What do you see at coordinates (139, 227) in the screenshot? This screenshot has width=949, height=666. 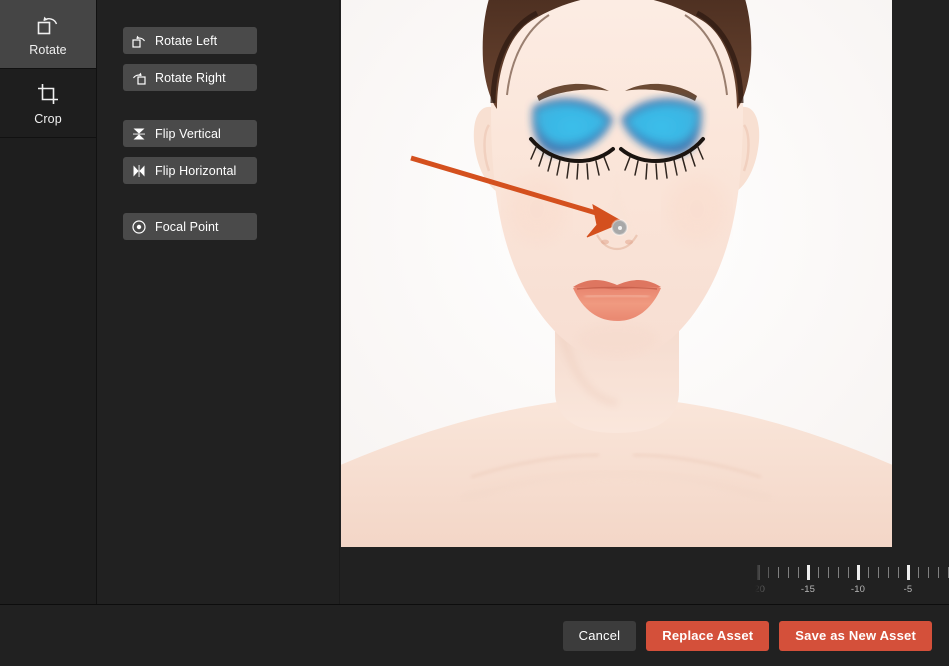 I see `focal-point-icon` at bounding box center [139, 227].